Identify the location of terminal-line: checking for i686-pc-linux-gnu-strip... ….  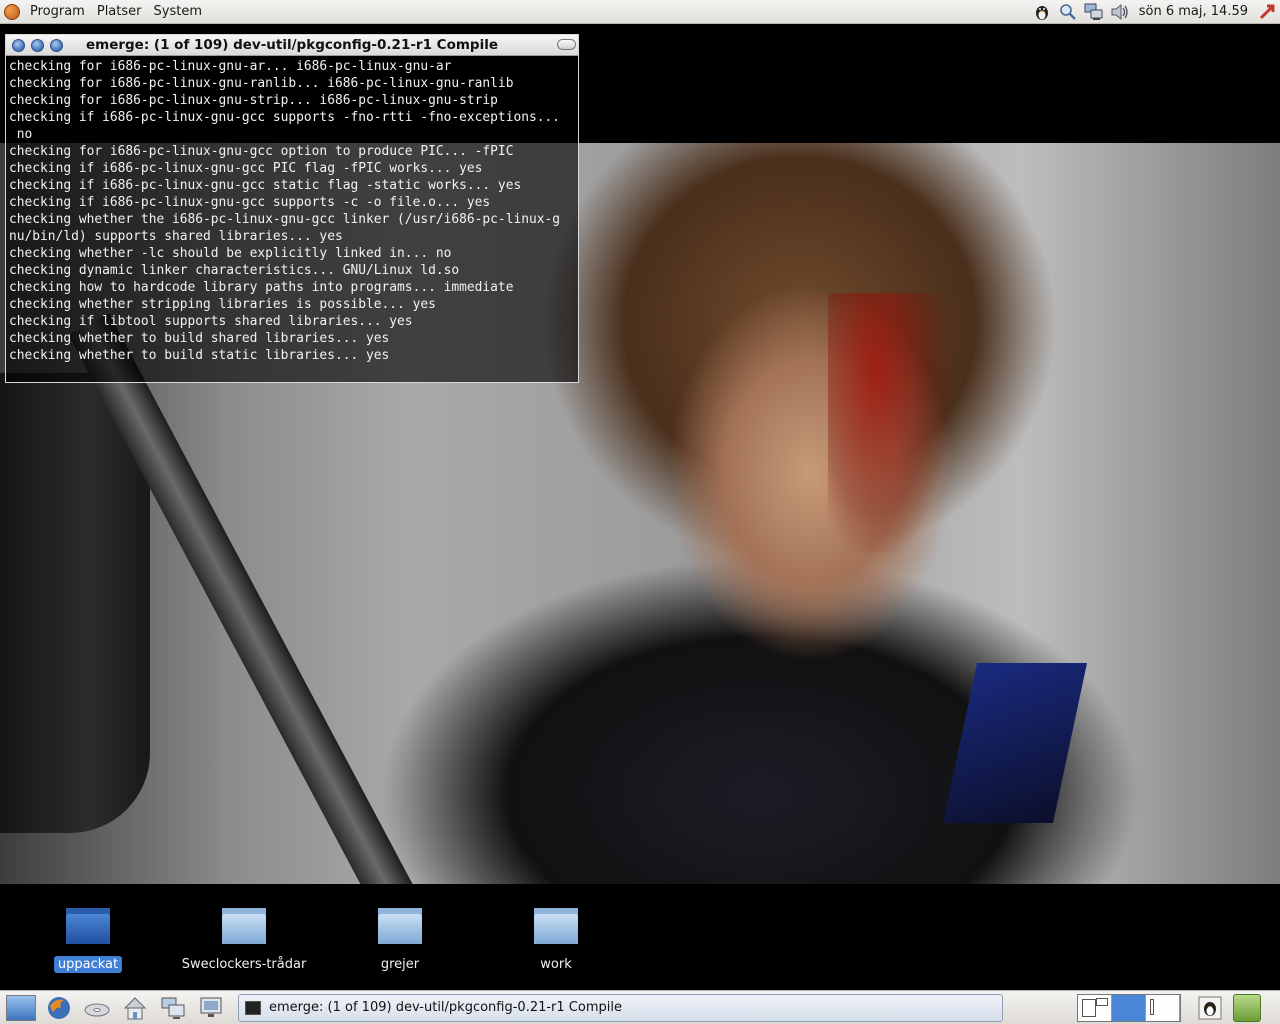
(253, 100).